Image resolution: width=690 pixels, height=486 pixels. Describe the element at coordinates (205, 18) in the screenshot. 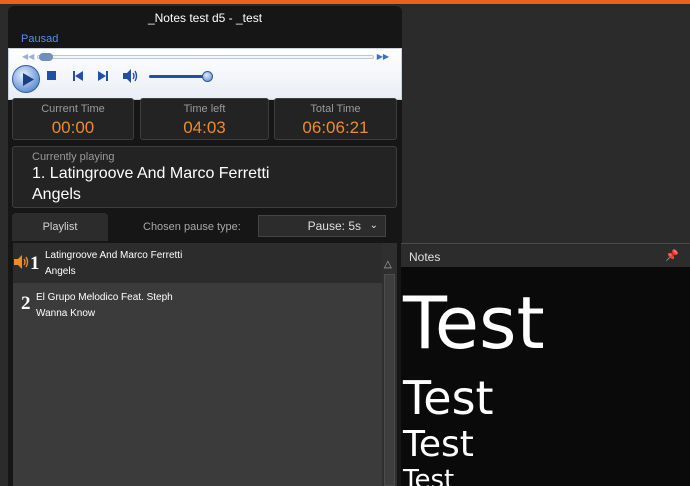

I see `window-title: _Notes test d5 - _test` at that location.